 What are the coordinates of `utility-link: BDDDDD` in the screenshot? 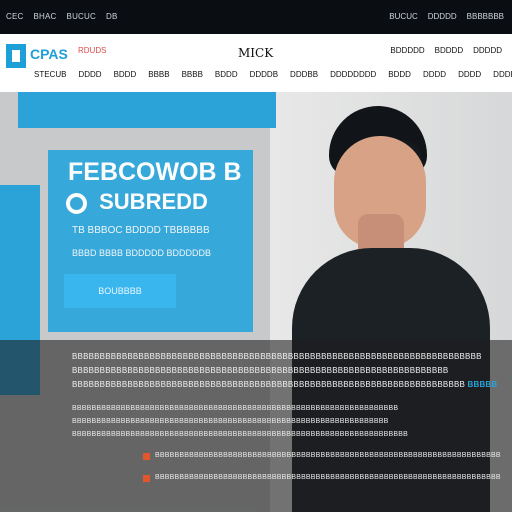 It's located at (407, 50).